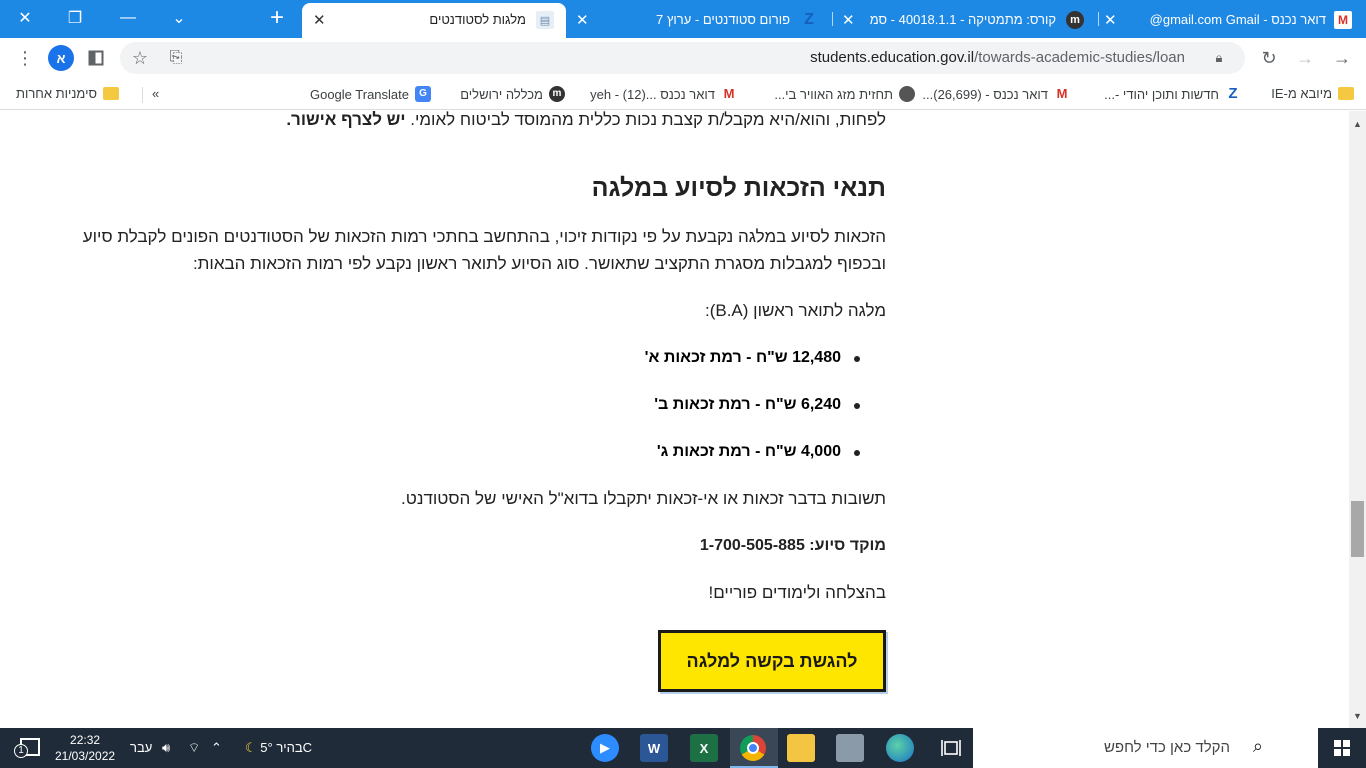 The image size is (1366, 768). What do you see at coordinates (359, 94) in the screenshot?
I see `bookmark-label: Google Translate` at bounding box center [359, 94].